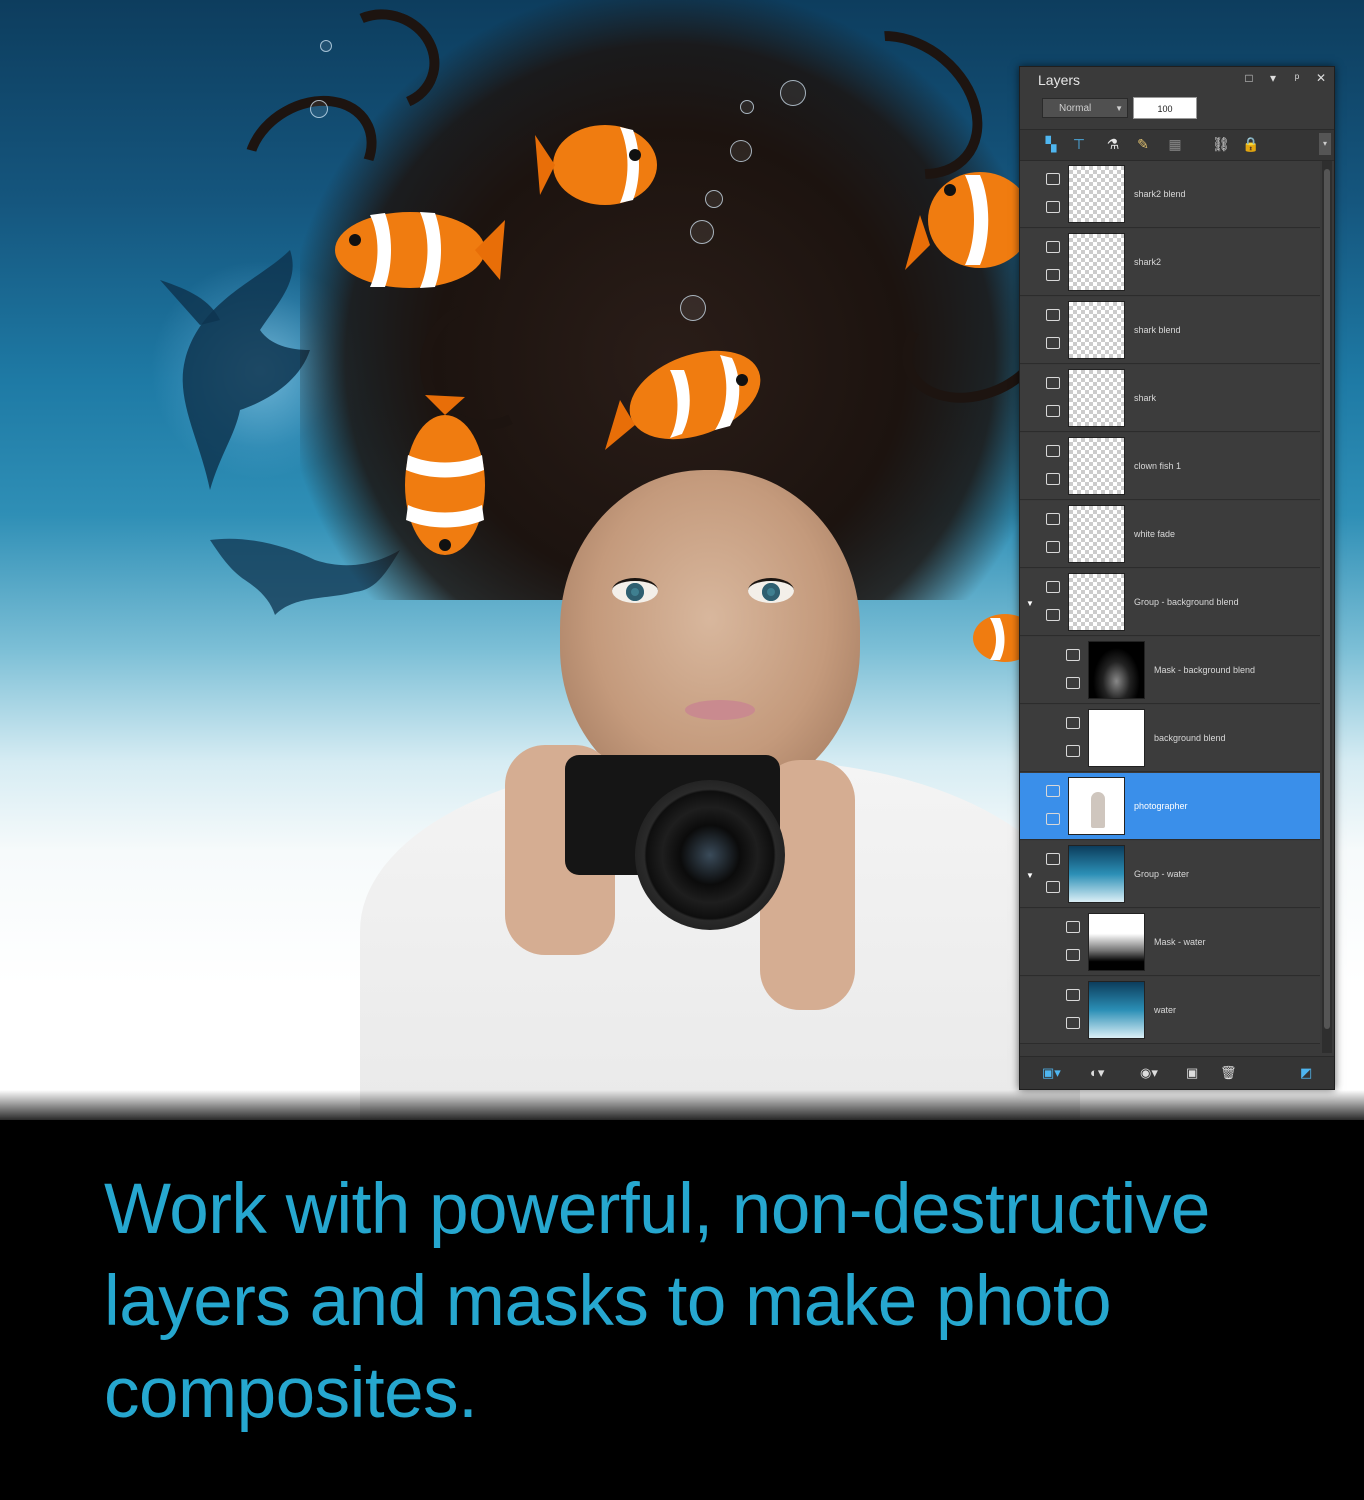  What do you see at coordinates (1161, 806) in the screenshot?
I see `layer-name: photographer` at bounding box center [1161, 806].